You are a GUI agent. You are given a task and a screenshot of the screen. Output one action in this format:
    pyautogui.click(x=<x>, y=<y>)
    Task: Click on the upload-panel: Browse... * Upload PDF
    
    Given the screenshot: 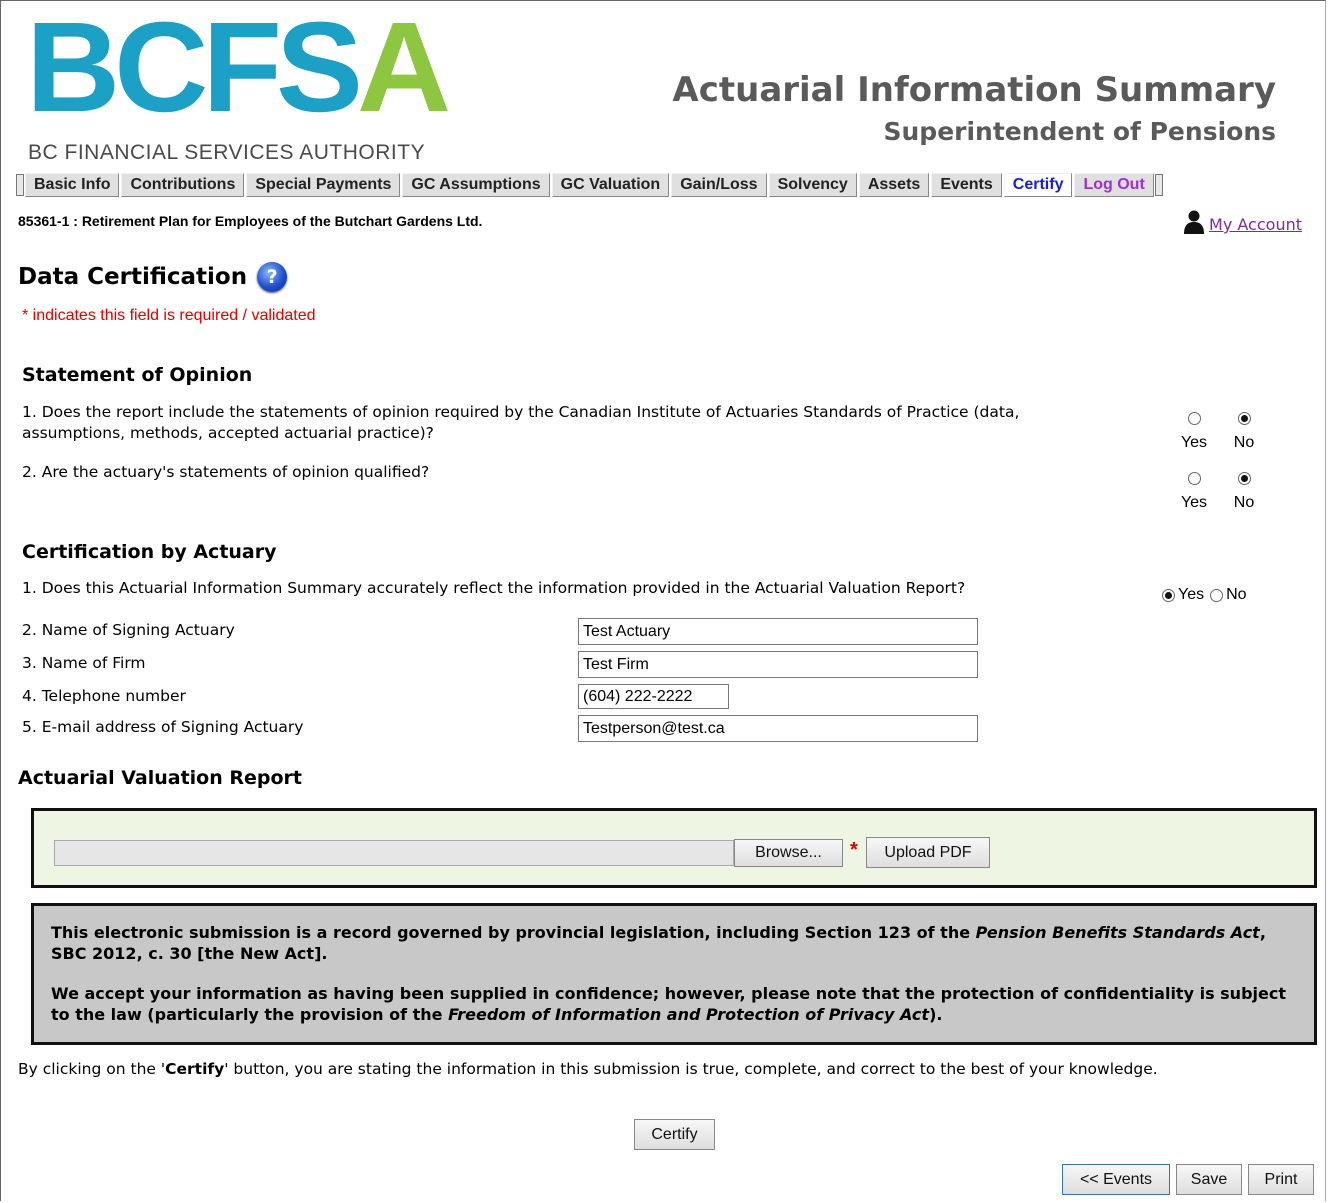 What is the action you would take?
    pyautogui.click(x=674, y=848)
    